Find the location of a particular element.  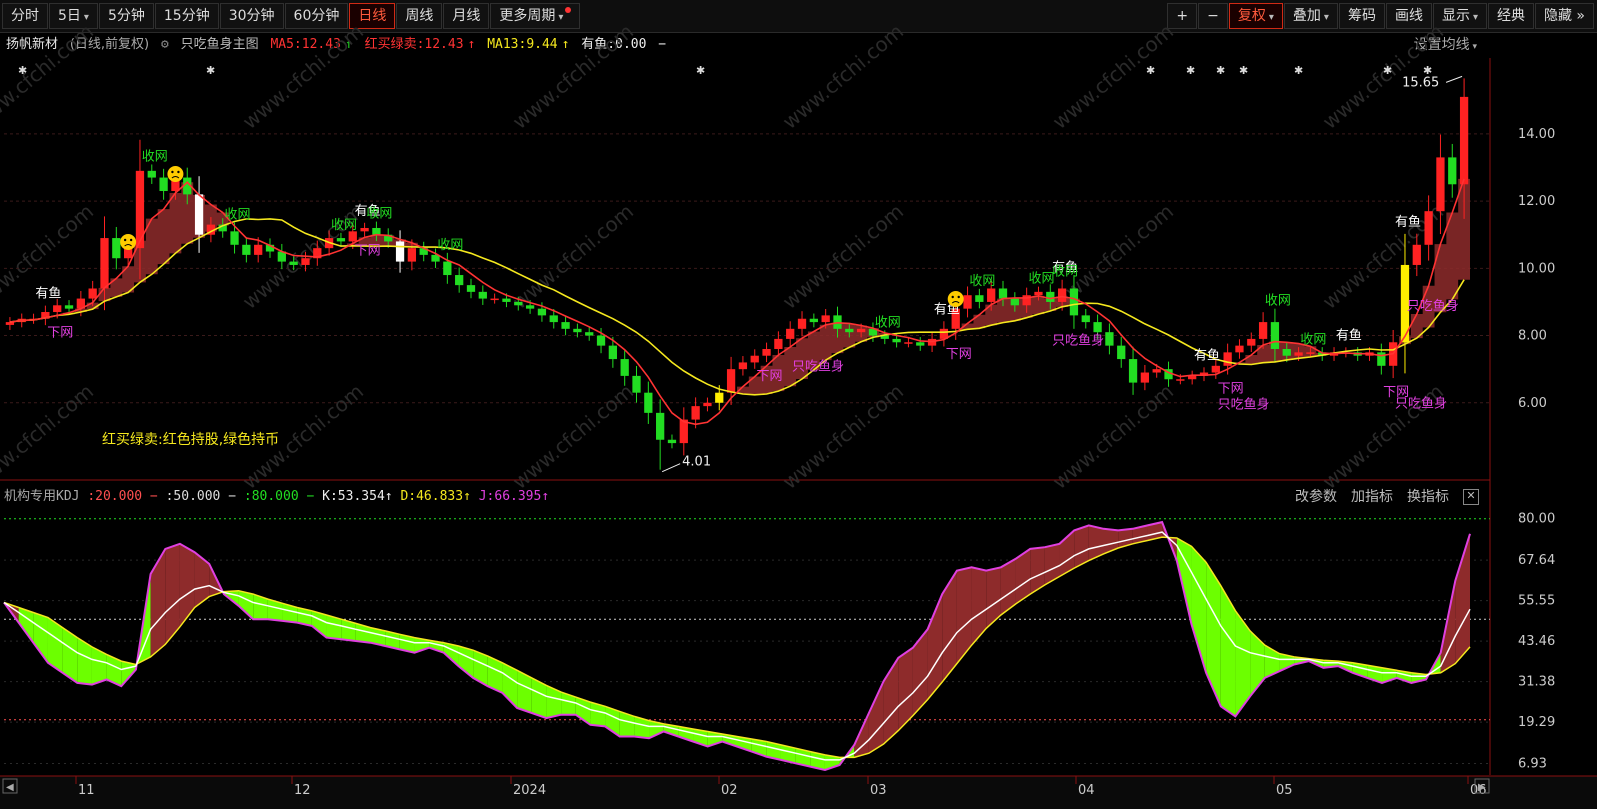

close-icon: ✕ is located at coordinates (1471, 497).